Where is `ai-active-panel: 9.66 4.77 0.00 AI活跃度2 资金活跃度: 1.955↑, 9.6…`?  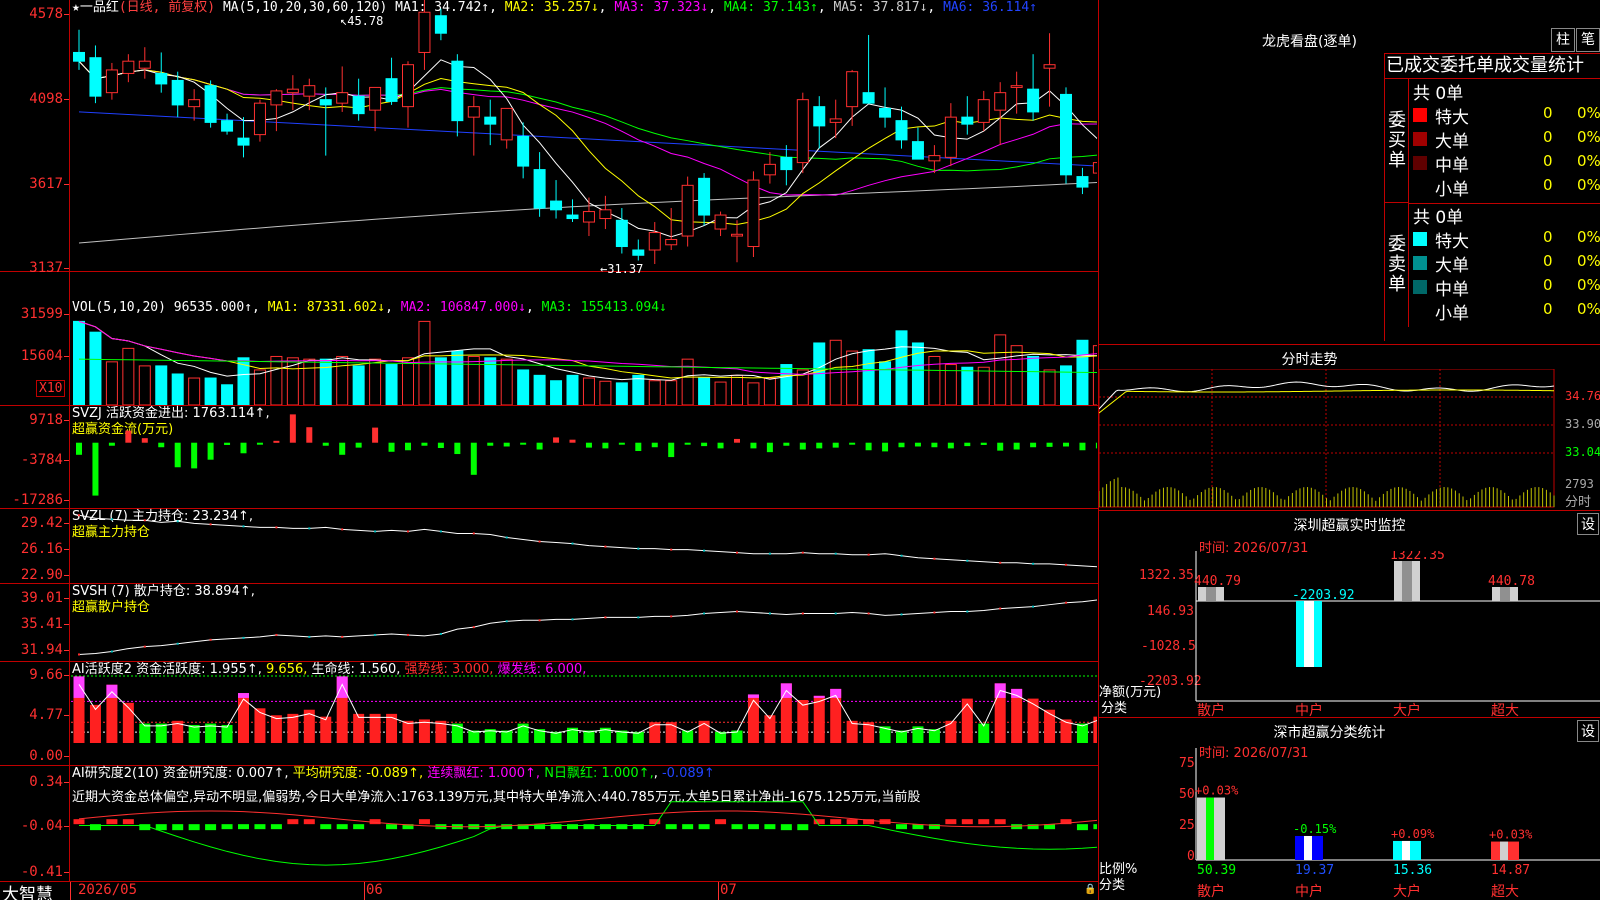
ai-active-panel: 9.66 4.77 0.00 AI活跃度2 资金活跃度: 1.955↑, 9.6… is located at coordinates (549, 714).